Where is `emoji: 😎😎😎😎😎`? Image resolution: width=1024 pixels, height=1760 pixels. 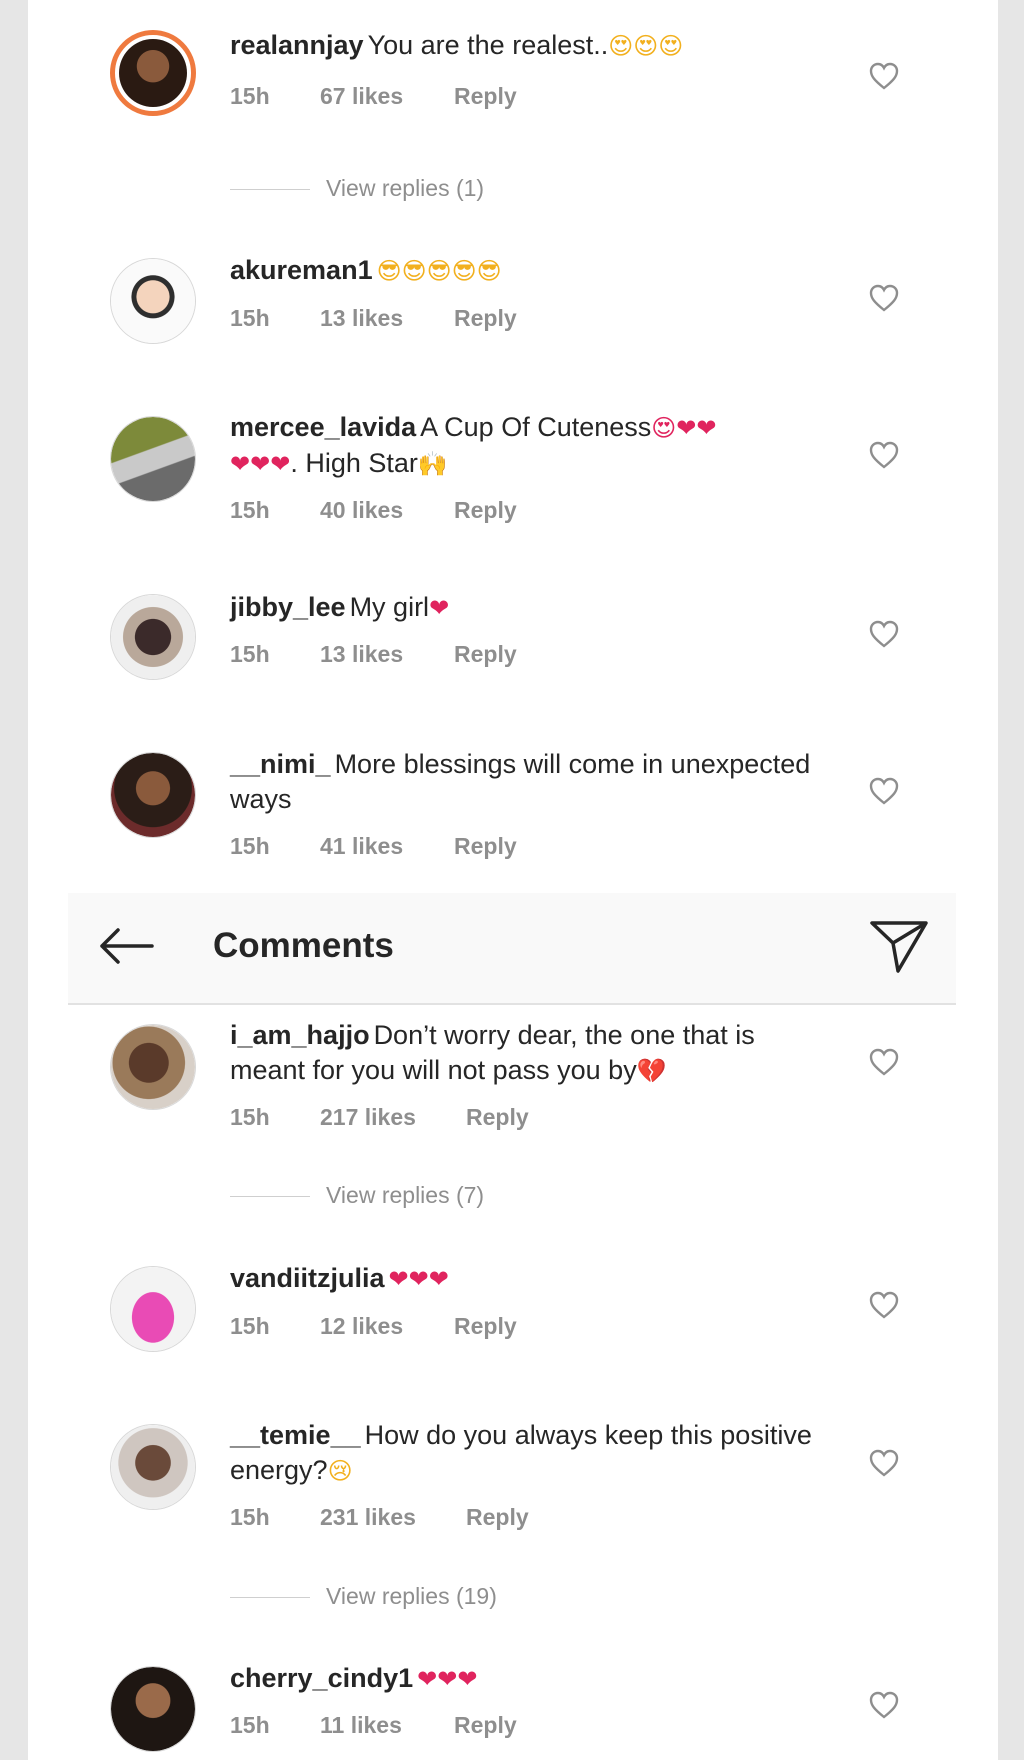
emoji: 😎😎😎😎😎 is located at coordinates (439, 271).